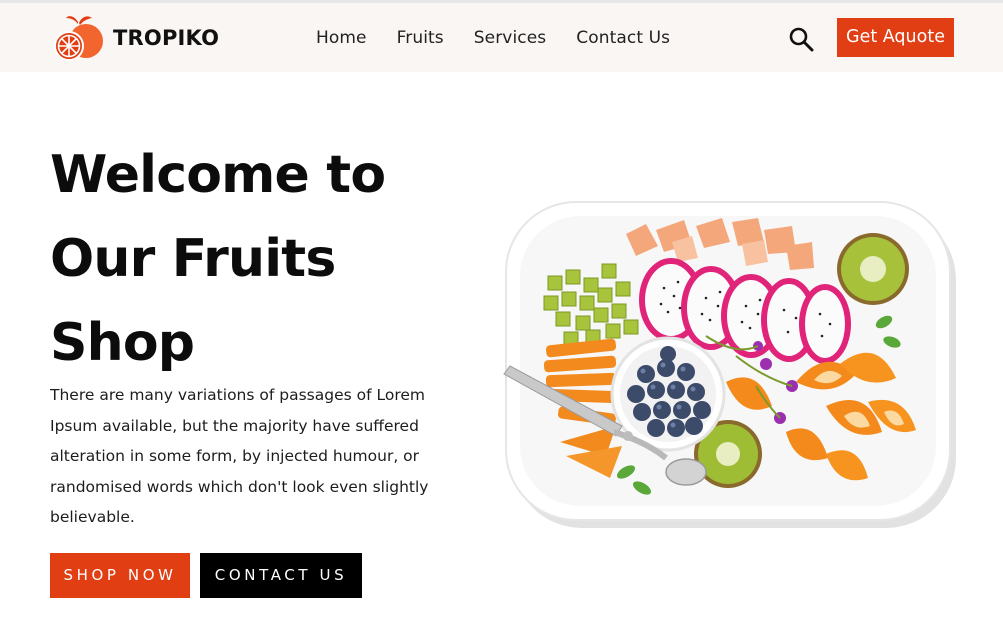 The height and width of the screenshot is (642, 1003). I want to click on logo: TROPIKO, so click(135, 38).